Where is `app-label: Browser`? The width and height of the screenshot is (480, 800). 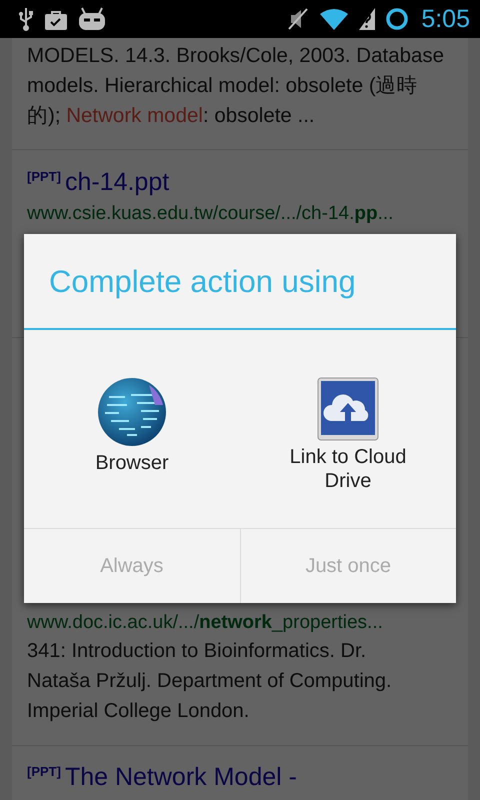
app-label: Browser is located at coordinates (132, 463).